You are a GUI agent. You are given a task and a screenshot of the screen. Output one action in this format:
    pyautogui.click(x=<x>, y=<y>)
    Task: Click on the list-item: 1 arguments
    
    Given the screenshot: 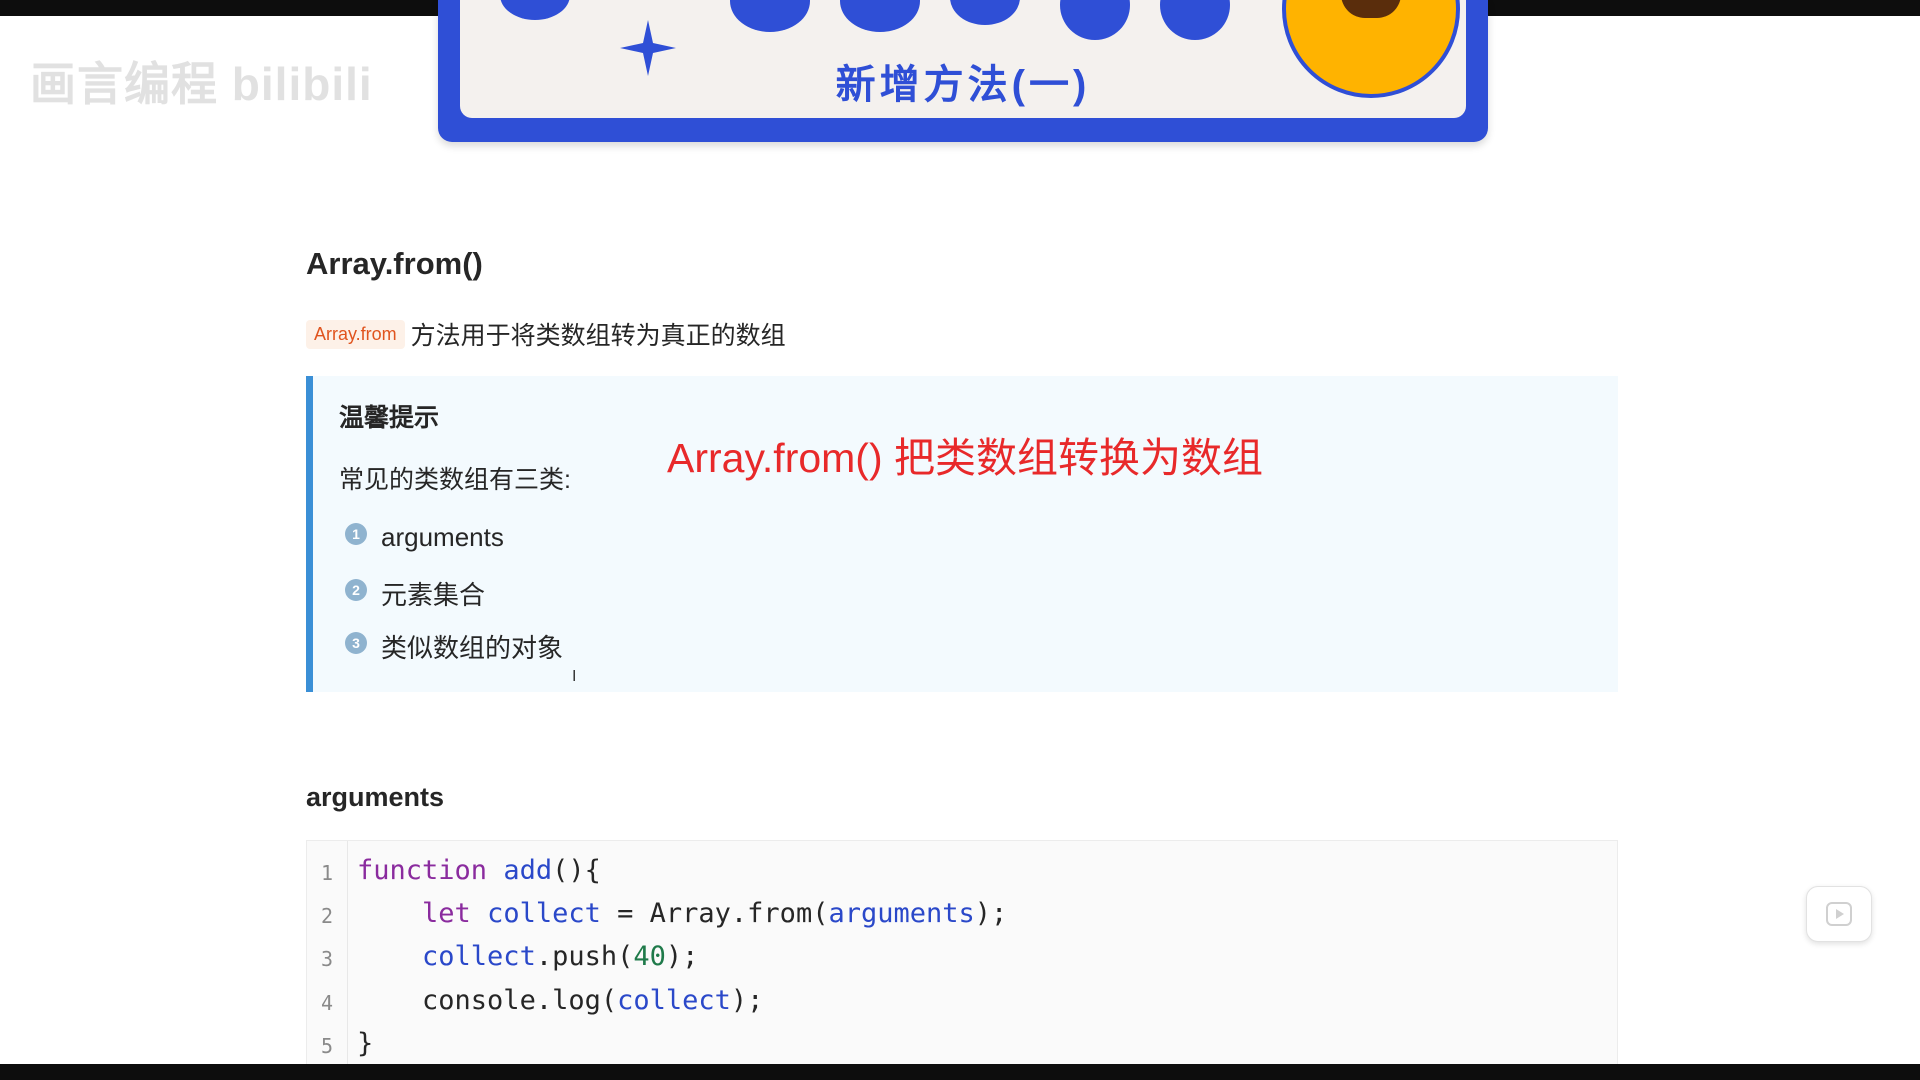 What is the action you would take?
    pyautogui.click(x=424, y=537)
    